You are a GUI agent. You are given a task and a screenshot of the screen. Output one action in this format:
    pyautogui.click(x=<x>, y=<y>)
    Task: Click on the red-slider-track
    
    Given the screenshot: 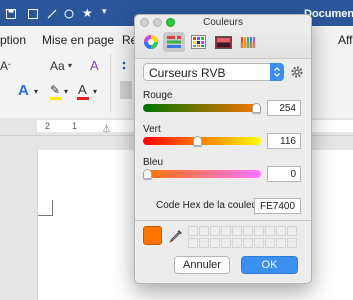 What is the action you would take?
    pyautogui.click(x=202, y=108)
    